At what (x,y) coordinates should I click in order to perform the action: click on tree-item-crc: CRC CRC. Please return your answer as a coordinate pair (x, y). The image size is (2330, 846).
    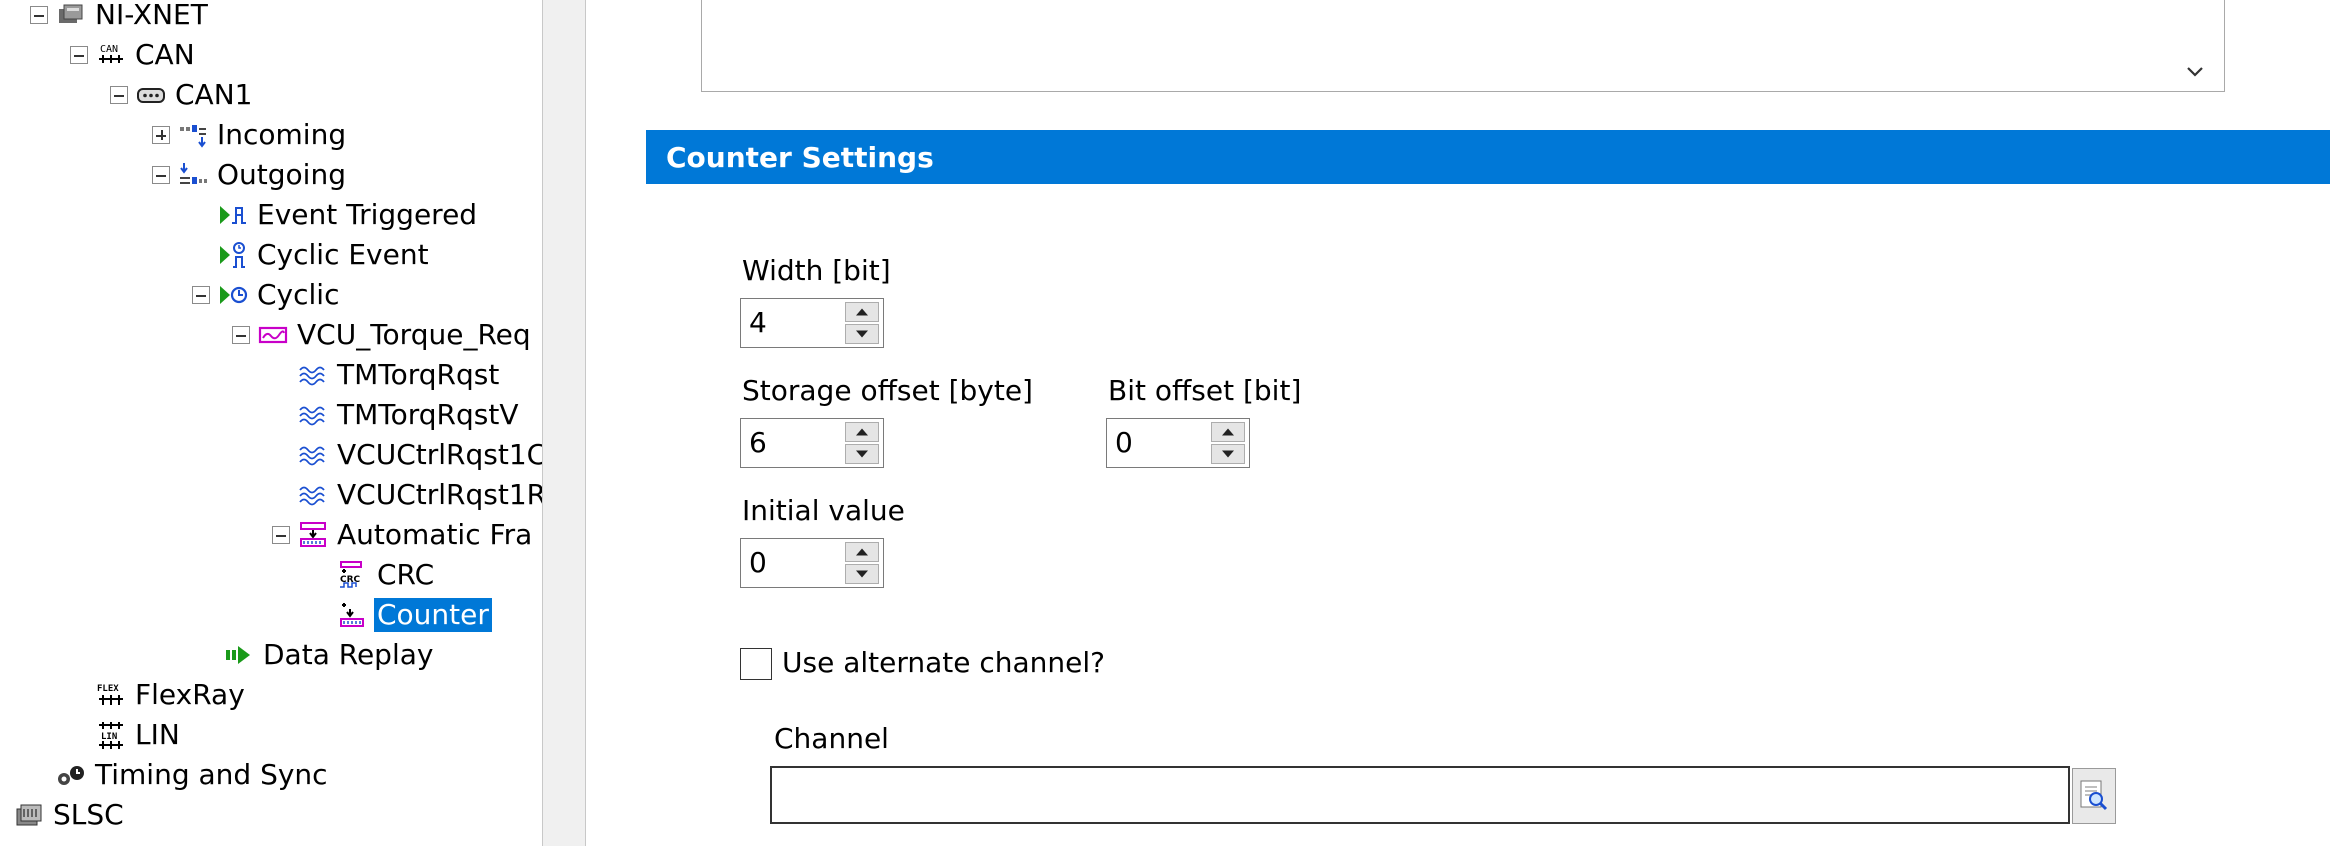
    Looking at the image, I should click on (387, 575).